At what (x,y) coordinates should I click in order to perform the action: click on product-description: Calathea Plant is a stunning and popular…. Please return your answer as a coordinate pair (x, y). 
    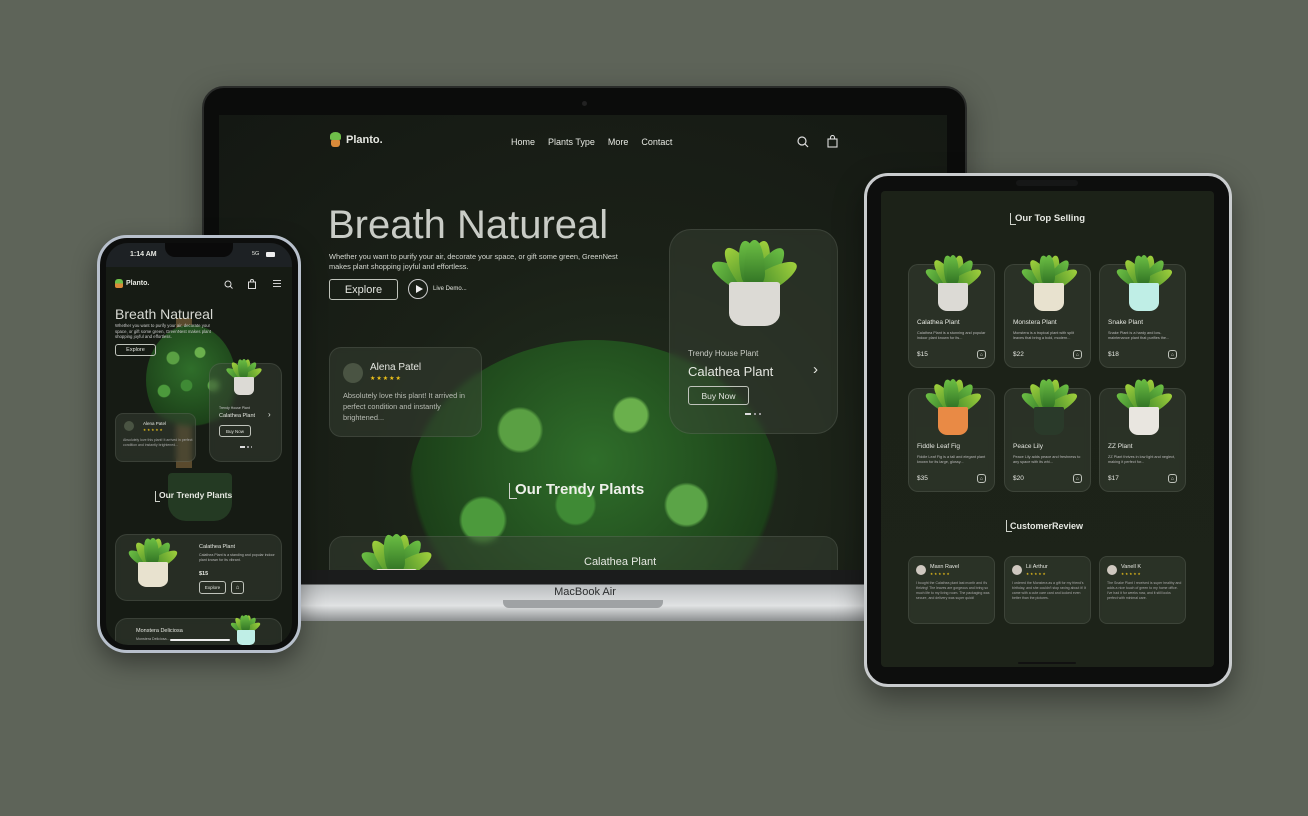
    Looking at the image, I should click on (951, 336).